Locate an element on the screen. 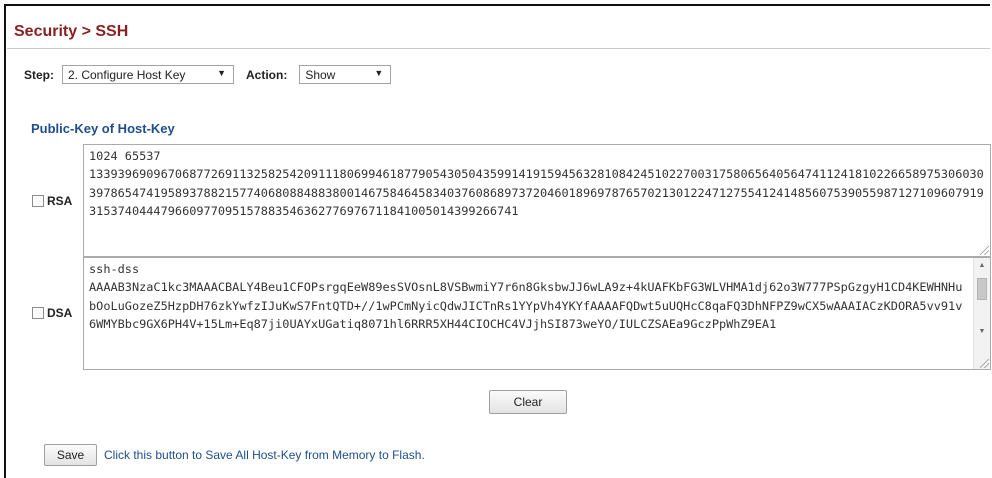 This screenshot has height=478, width=992. step-select-value: 2. Configure Host Key is located at coordinates (127, 74).